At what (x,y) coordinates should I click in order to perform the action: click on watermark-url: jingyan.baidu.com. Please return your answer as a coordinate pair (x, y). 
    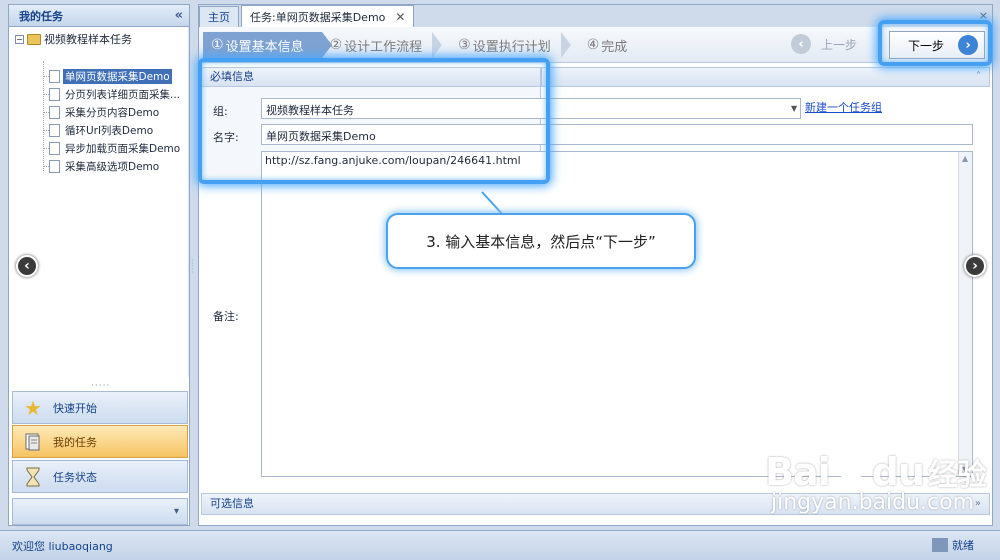
    Looking at the image, I should click on (873, 502).